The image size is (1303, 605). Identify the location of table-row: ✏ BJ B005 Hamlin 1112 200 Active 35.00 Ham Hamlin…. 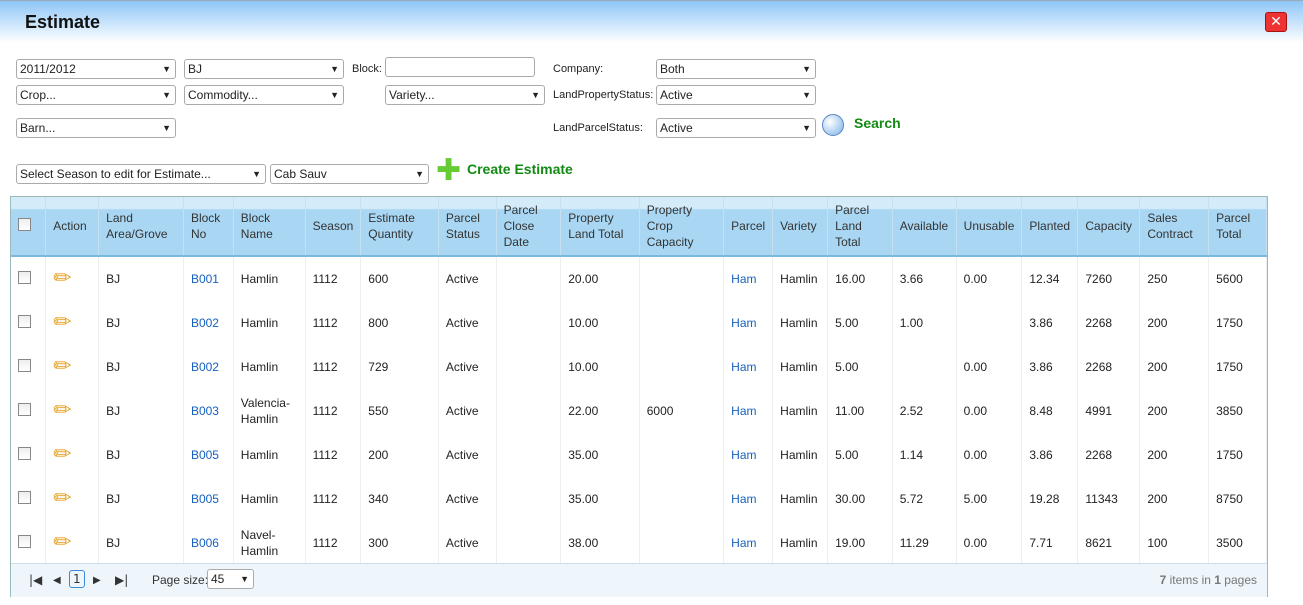
(639, 455).